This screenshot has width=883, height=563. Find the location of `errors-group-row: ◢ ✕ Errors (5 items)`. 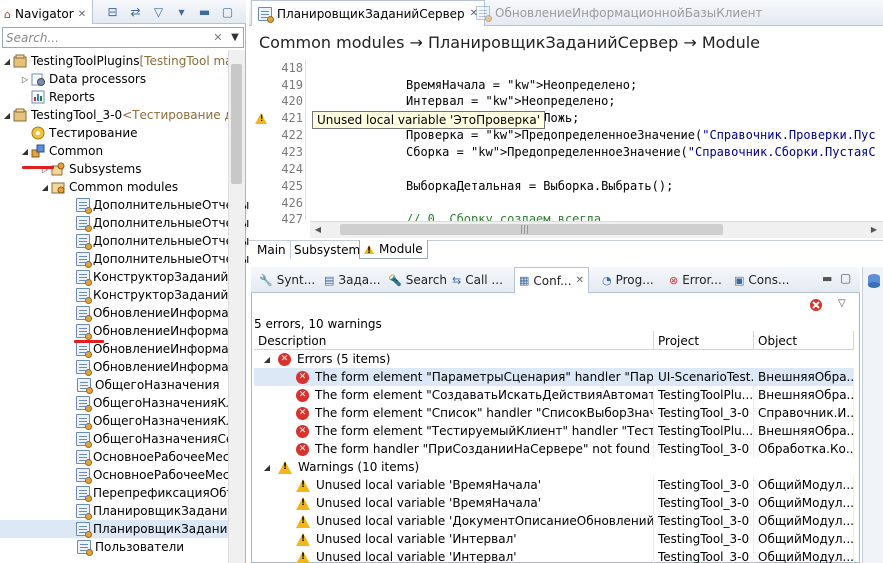

errors-group-row: ◢ ✕ Errors (5 items) is located at coordinates (554, 359).